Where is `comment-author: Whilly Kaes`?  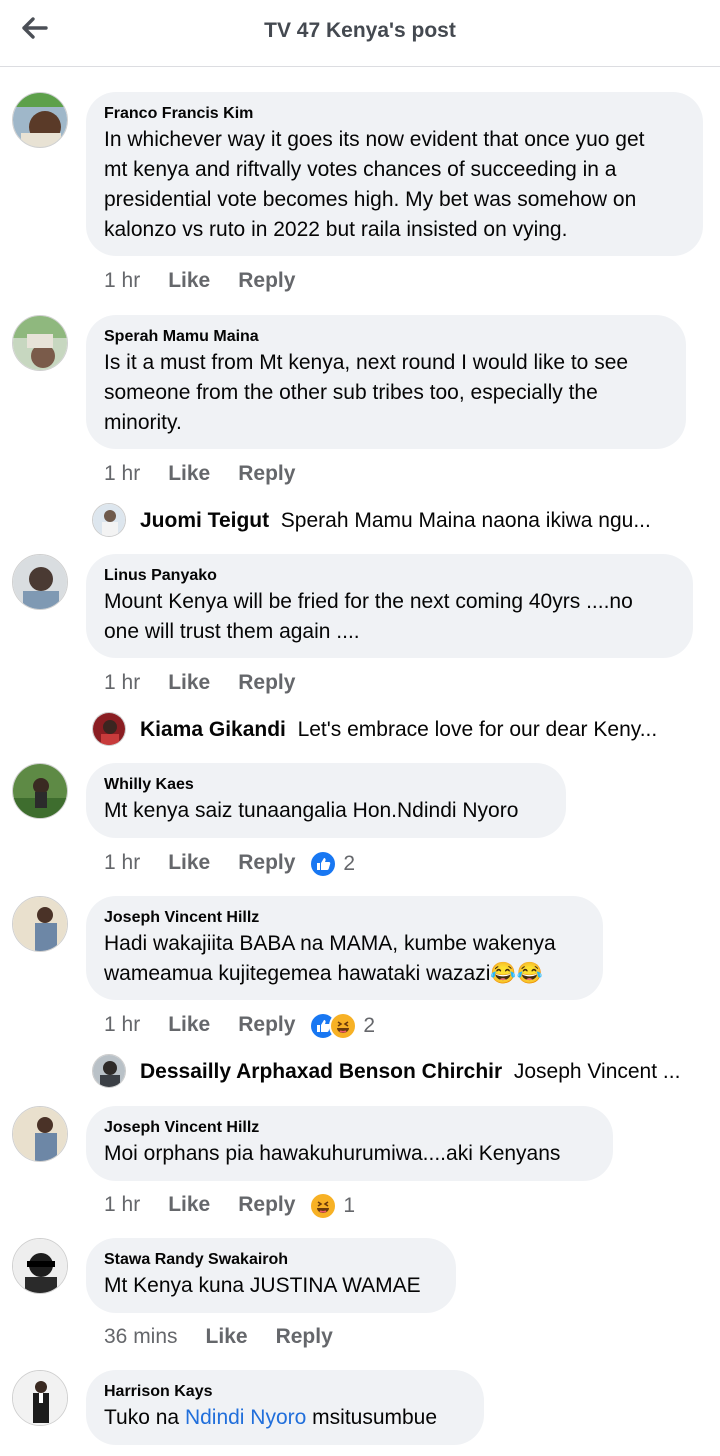
comment-author: Whilly Kaes is located at coordinates (326, 785).